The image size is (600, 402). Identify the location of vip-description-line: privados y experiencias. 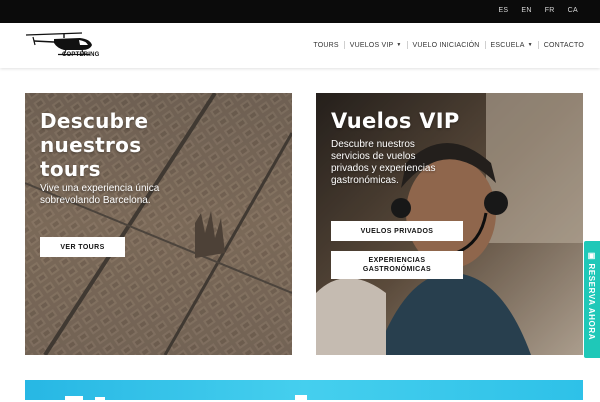
(383, 168).